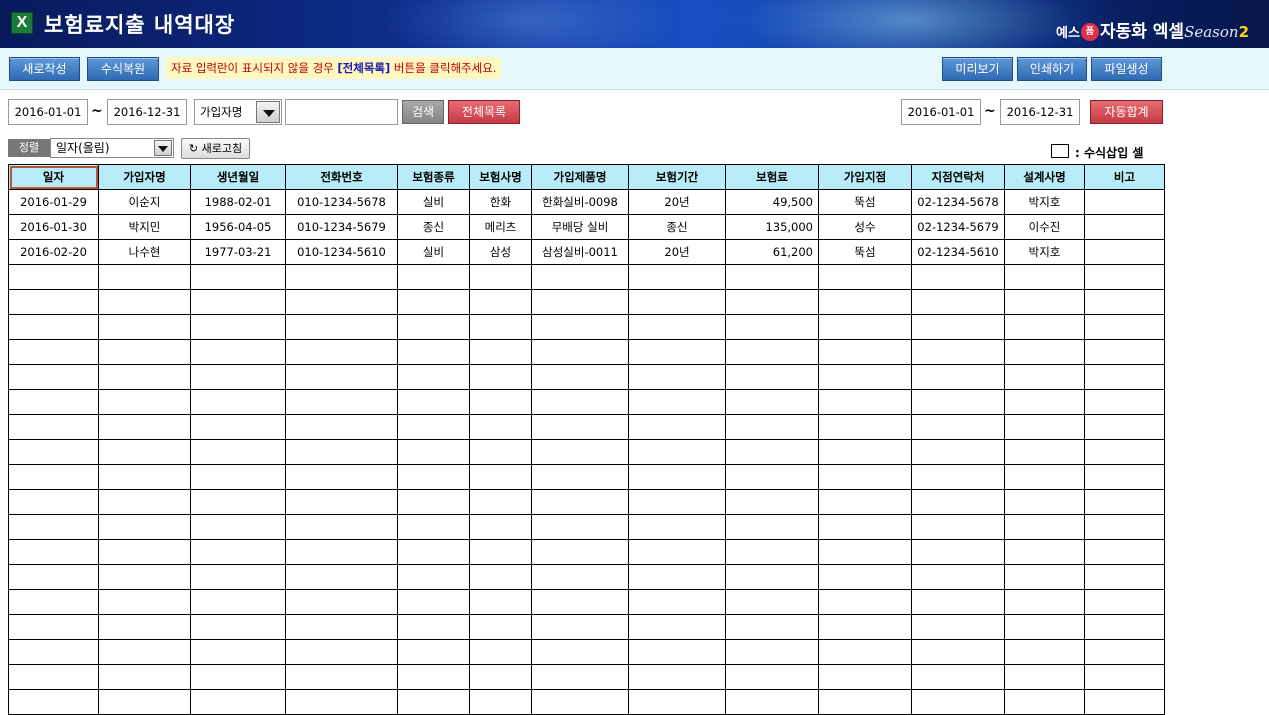 The height and width of the screenshot is (715, 1269). What do you see at coordinates (238, 177) in the screenshot?
I see `column-header: 생년월일` at bounding box center [238, 177].